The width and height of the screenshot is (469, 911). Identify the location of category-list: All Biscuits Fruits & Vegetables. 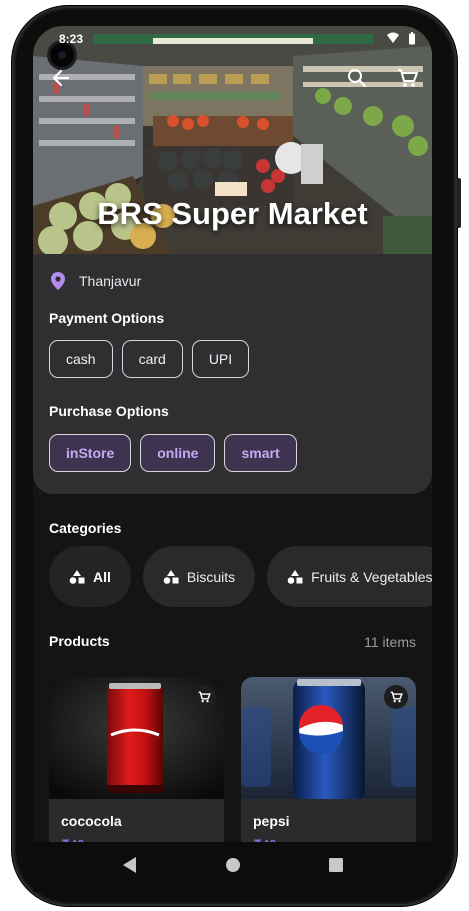
(240, 576).